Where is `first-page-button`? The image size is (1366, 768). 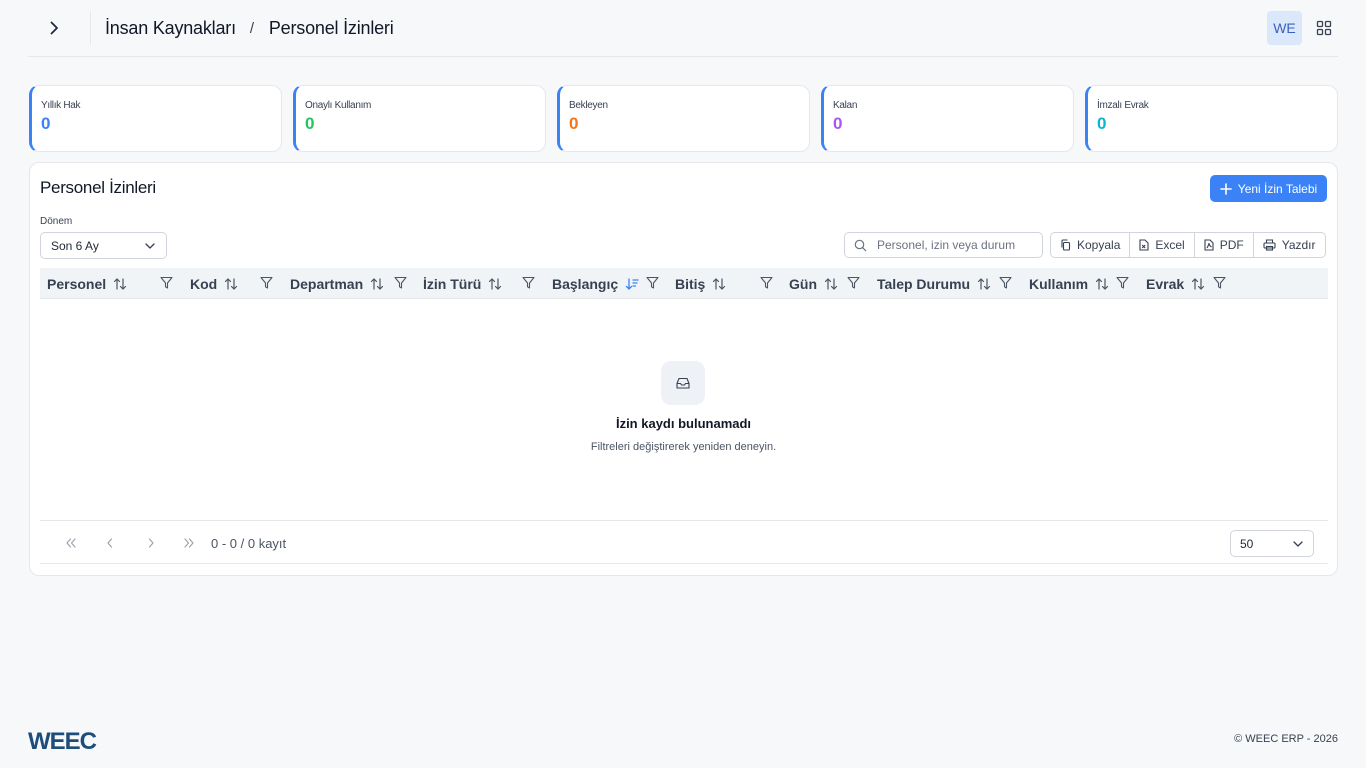
first-page-button is located at coordinates (71, 543).